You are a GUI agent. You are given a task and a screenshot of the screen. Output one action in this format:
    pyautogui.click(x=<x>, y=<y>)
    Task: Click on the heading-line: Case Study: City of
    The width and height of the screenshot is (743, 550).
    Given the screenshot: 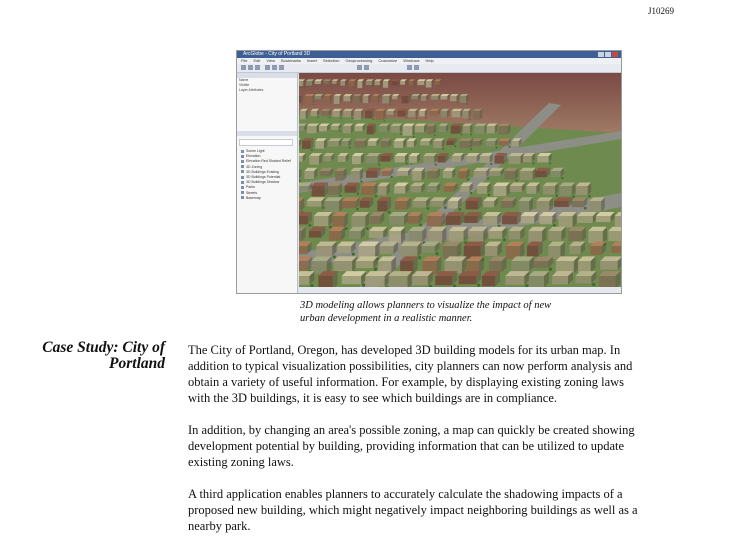 What is the action you would take?
    pyautogui.click(x=92, y=348)
    